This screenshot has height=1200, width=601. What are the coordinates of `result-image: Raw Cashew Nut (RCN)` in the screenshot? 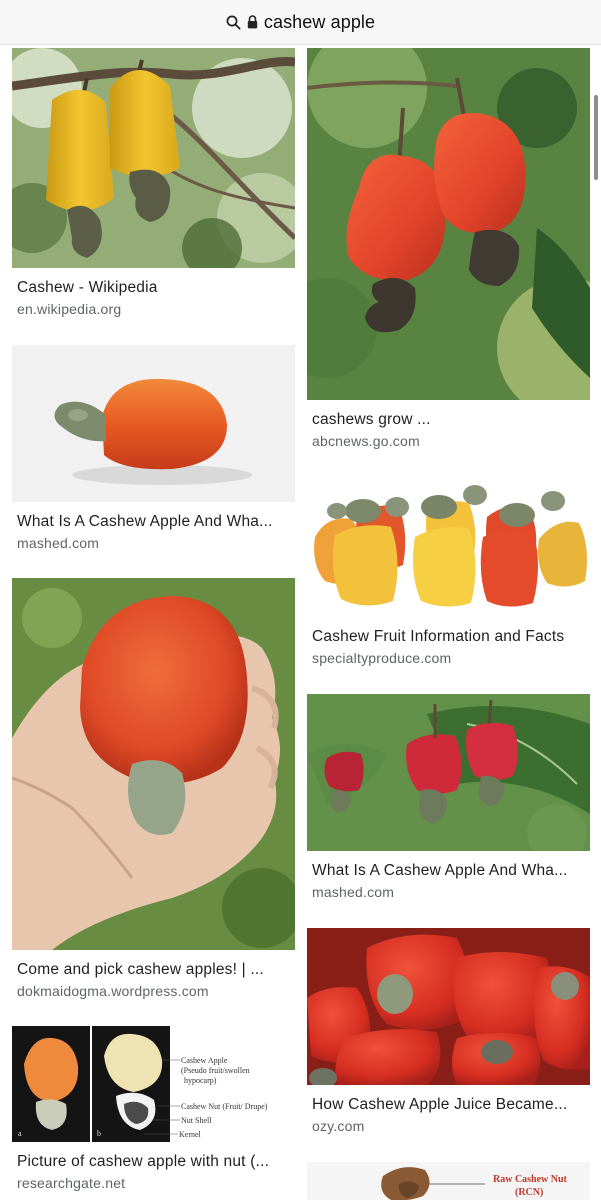 It's located at (448, 1181).